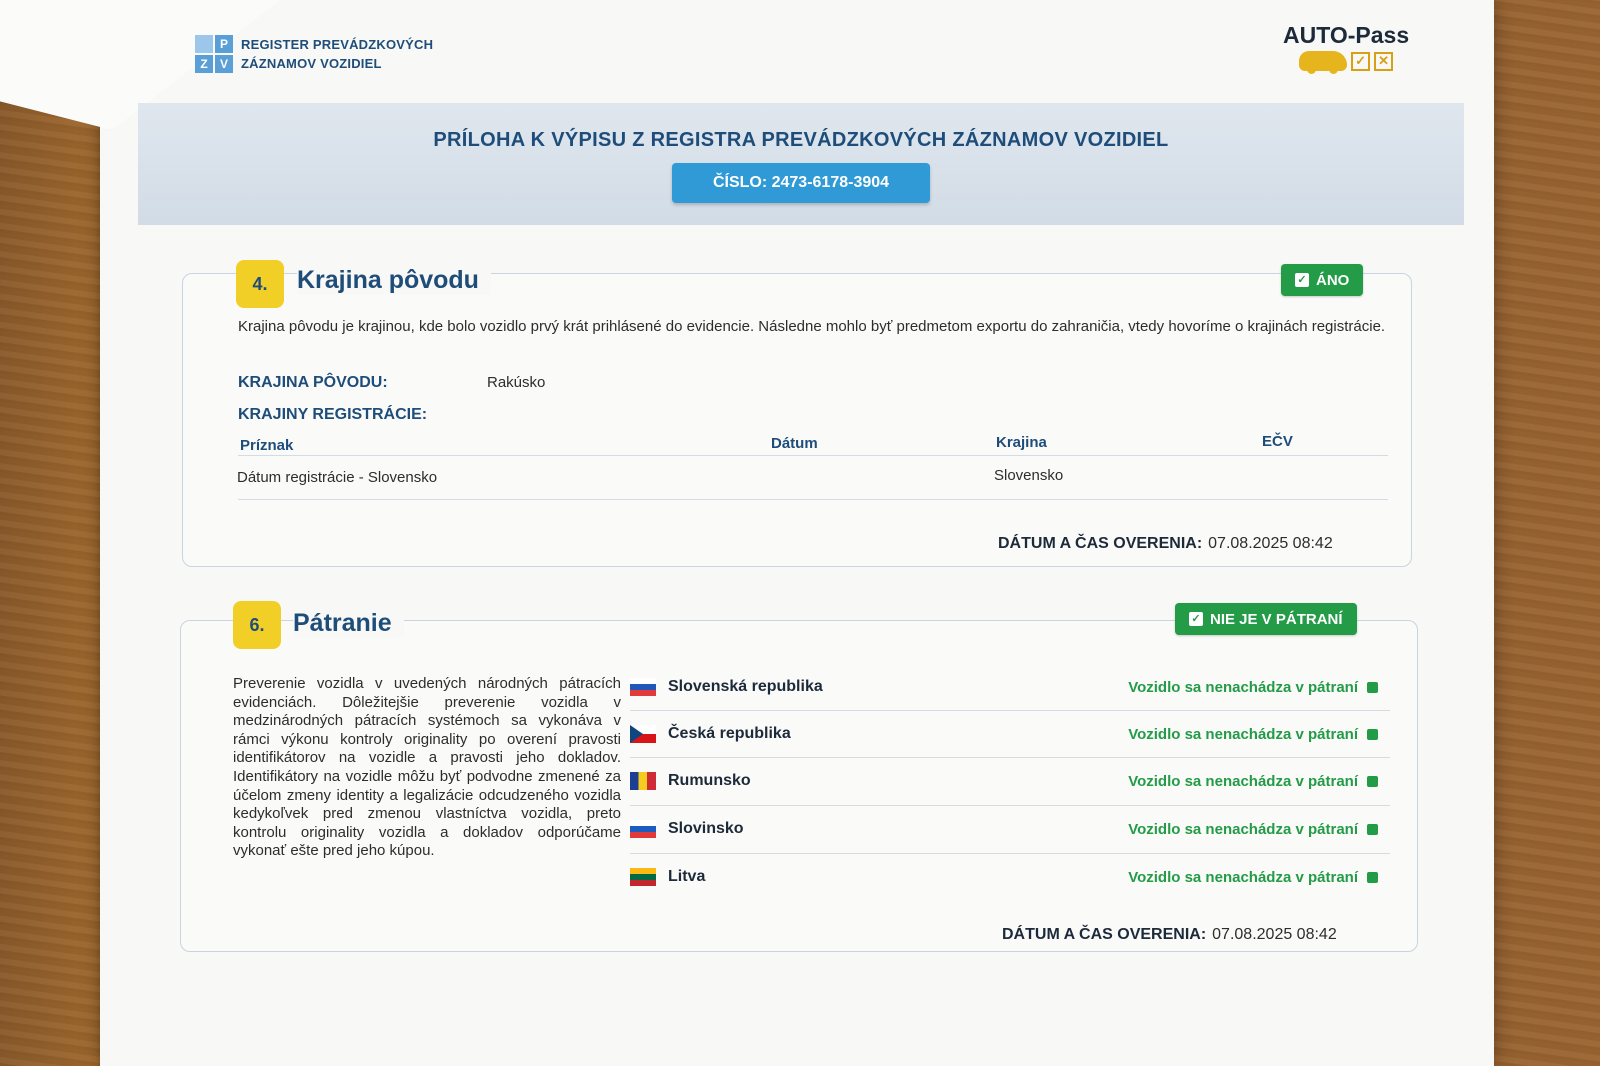  Describe the element at coordinates (214, 54) in the screenshot. I see `logo-grid-icon: P Z V` at that location.